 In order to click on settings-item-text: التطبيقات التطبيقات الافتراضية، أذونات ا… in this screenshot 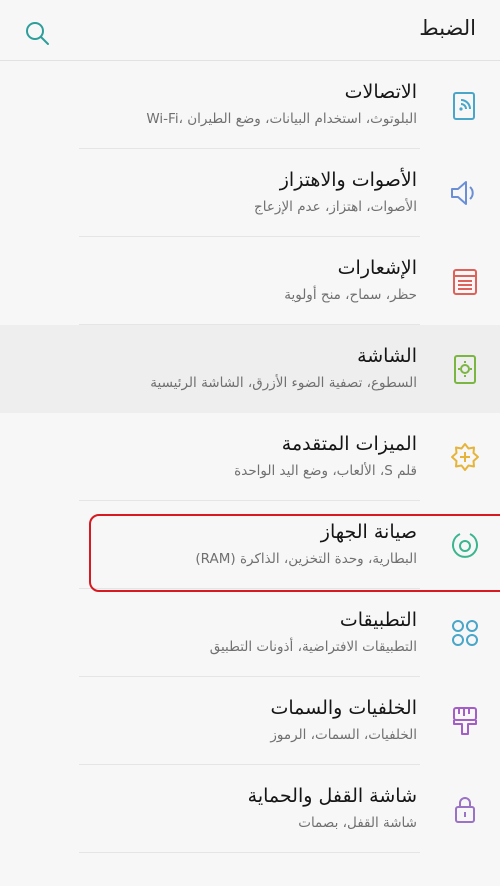, I will do `click(219, 632)`.